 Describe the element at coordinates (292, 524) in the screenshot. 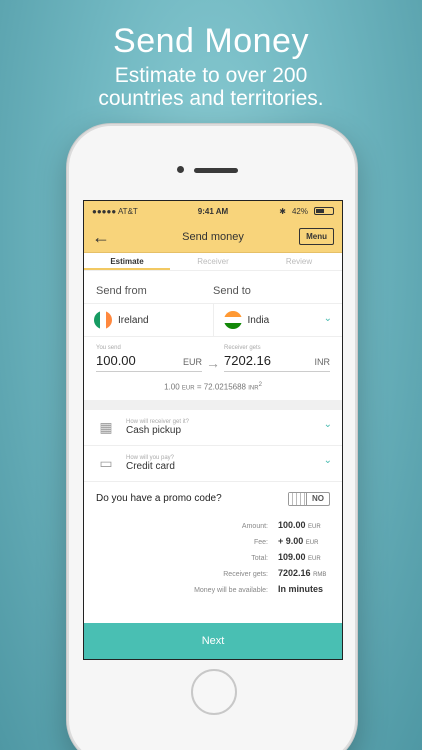

I see `summary-amount: 100.00` at that location.